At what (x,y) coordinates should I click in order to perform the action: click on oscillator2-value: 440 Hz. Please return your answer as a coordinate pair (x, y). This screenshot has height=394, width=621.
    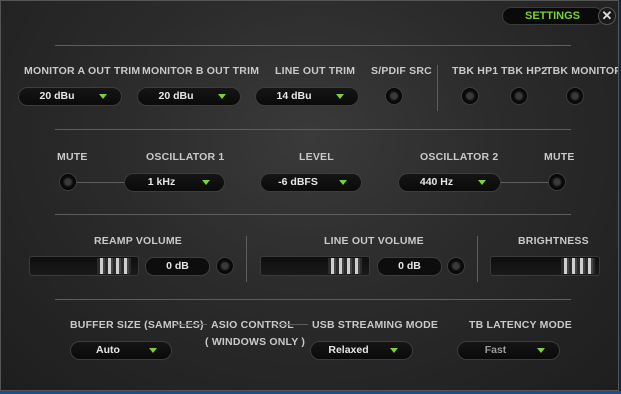
    Looking at the image, I should click on (436, 182).